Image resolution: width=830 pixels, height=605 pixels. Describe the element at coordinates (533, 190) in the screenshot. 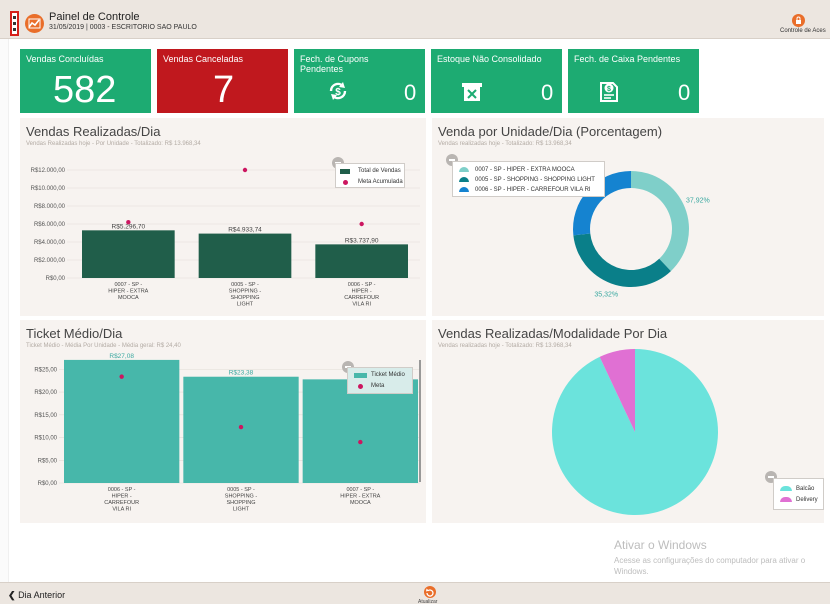

I see `legend-label: 0006 - SP - HIPER - CARREFOUR VILA RI` at that location.